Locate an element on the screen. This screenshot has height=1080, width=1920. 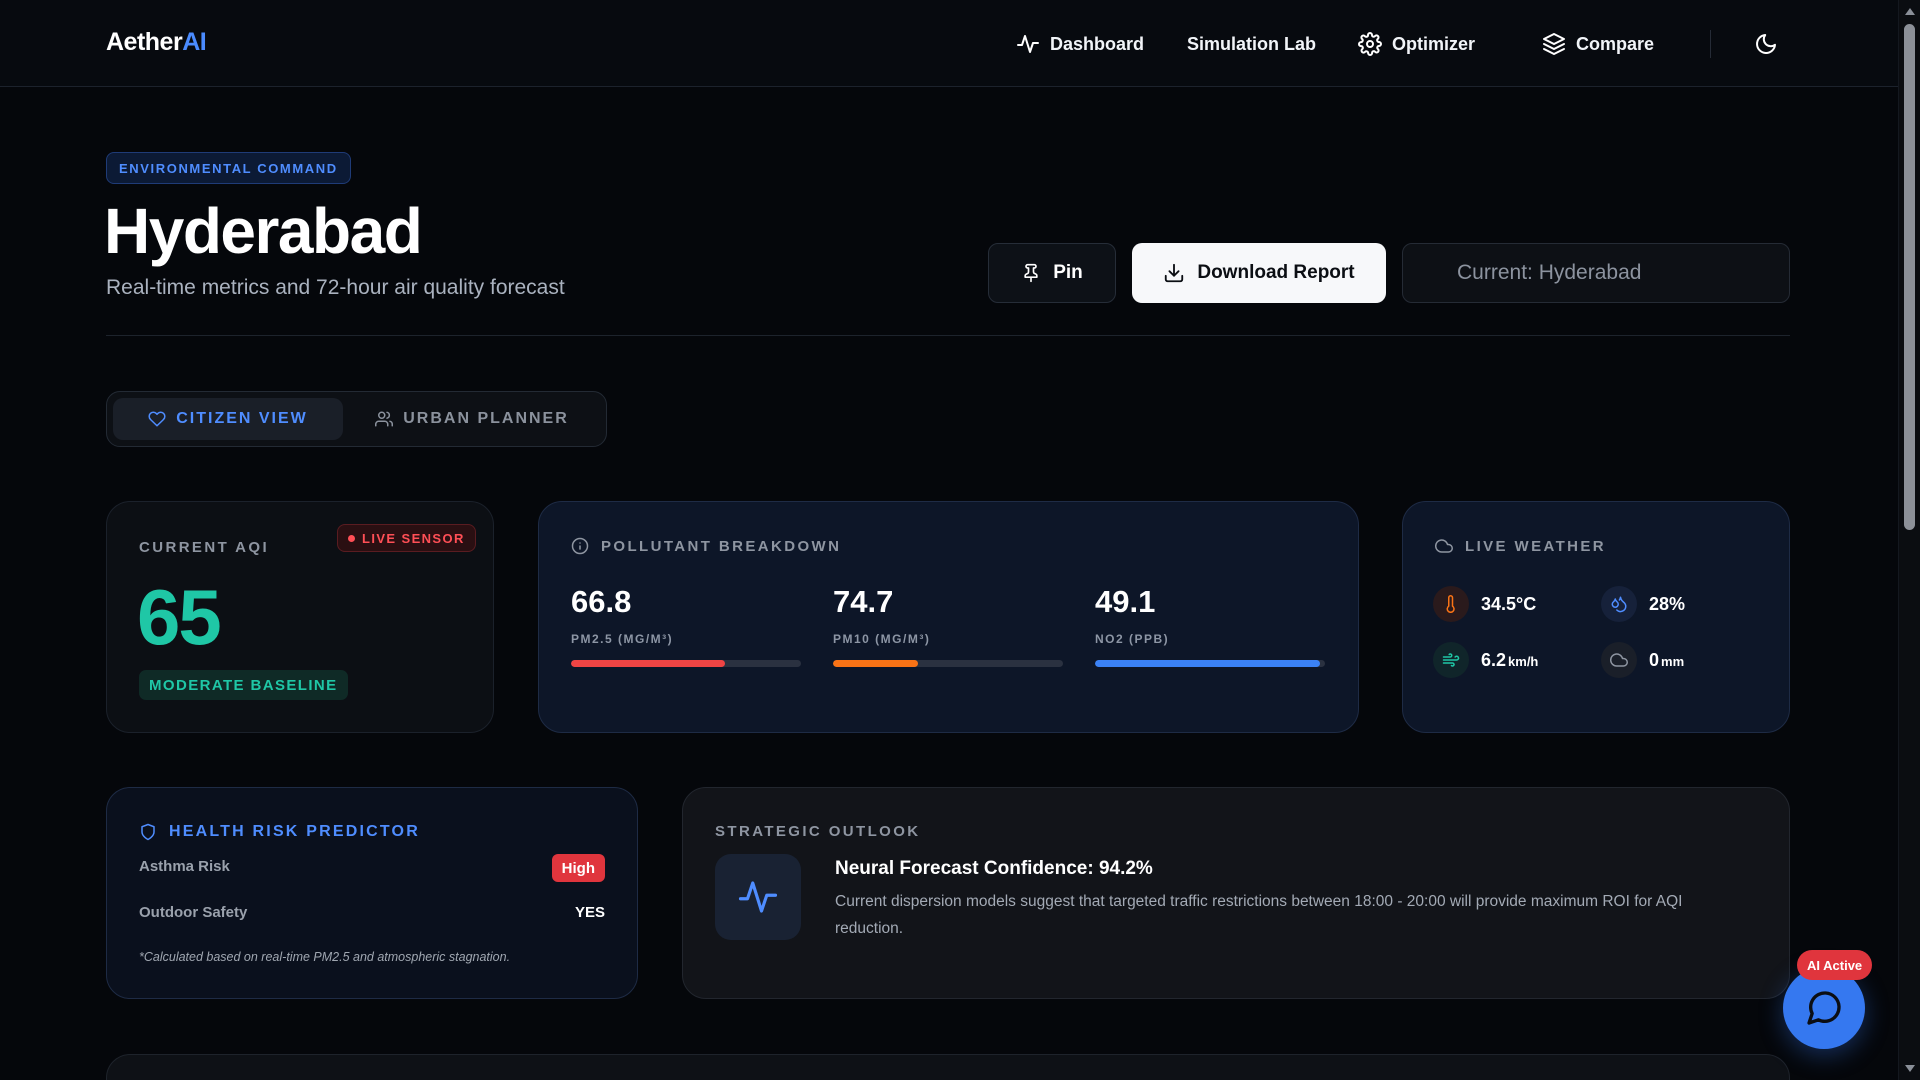
pm10-bar-fill is located at coordinates (876, 663).